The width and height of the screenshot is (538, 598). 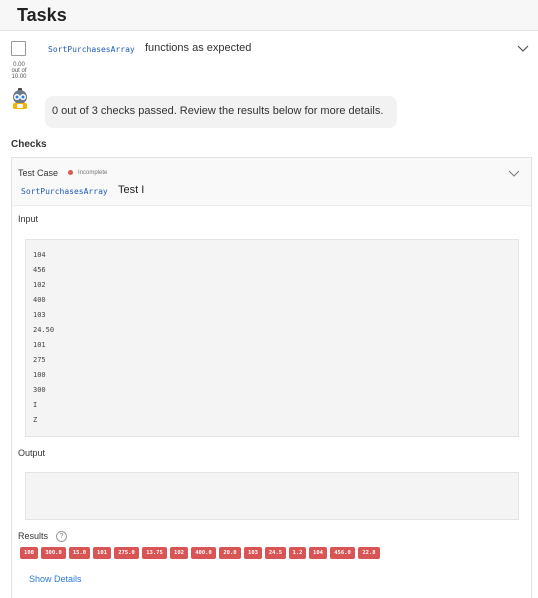 I want to click on help-icon: ?, so click(x=61, y=536).